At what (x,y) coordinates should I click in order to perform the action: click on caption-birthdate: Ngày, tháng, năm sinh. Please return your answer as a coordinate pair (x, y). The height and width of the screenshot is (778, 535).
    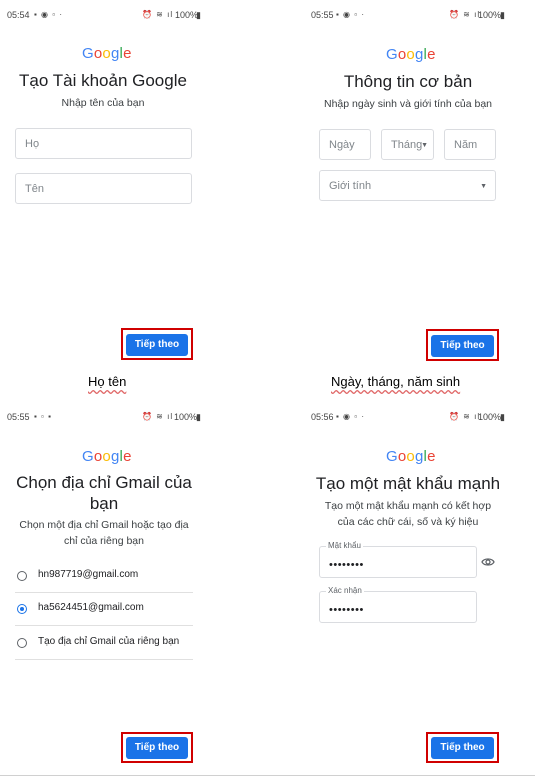
    Looking at the image, I should click on (396, 381).